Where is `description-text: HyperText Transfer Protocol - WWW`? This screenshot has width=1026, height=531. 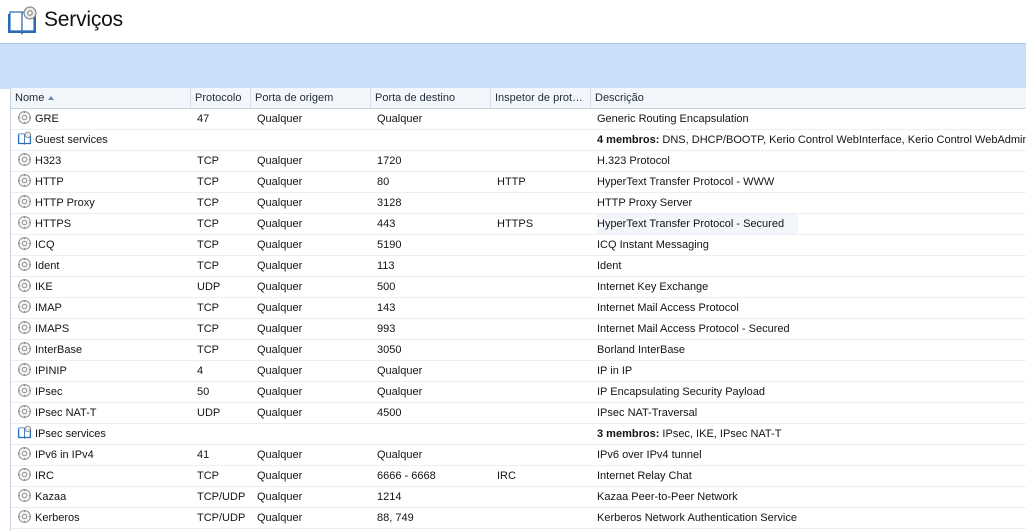 description-text: HyperText Transfer Protocol - WWW is located at coordinates (686, 182).